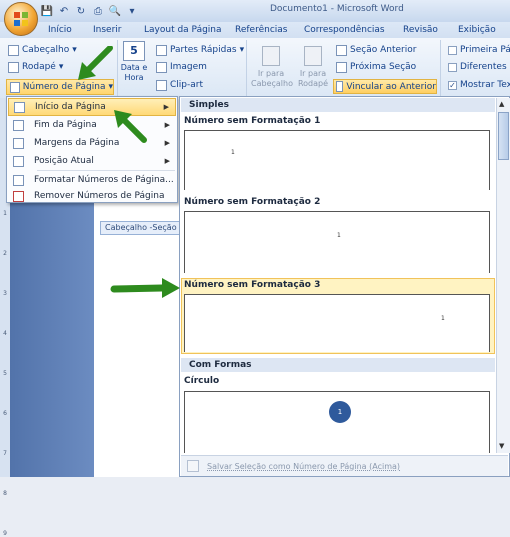  What do you see at coordinates (18, 125) in the screenshot?
I see `bottom-of-page-icon` at bounding box center [18, 125].